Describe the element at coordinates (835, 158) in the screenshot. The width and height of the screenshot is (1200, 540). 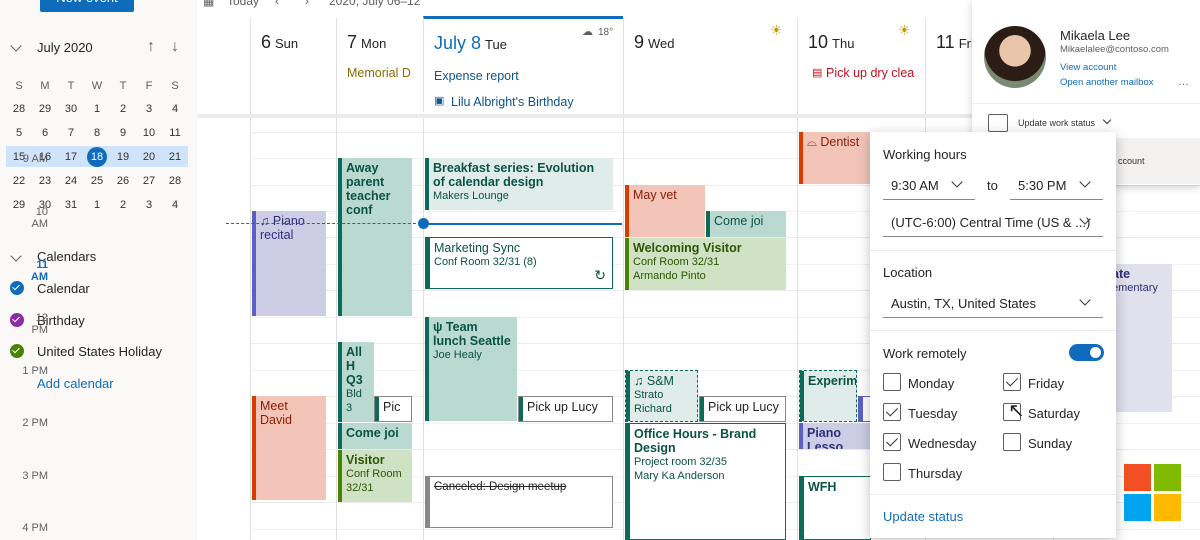
I see `event-dentist: ⌓ Dentist` at that location.